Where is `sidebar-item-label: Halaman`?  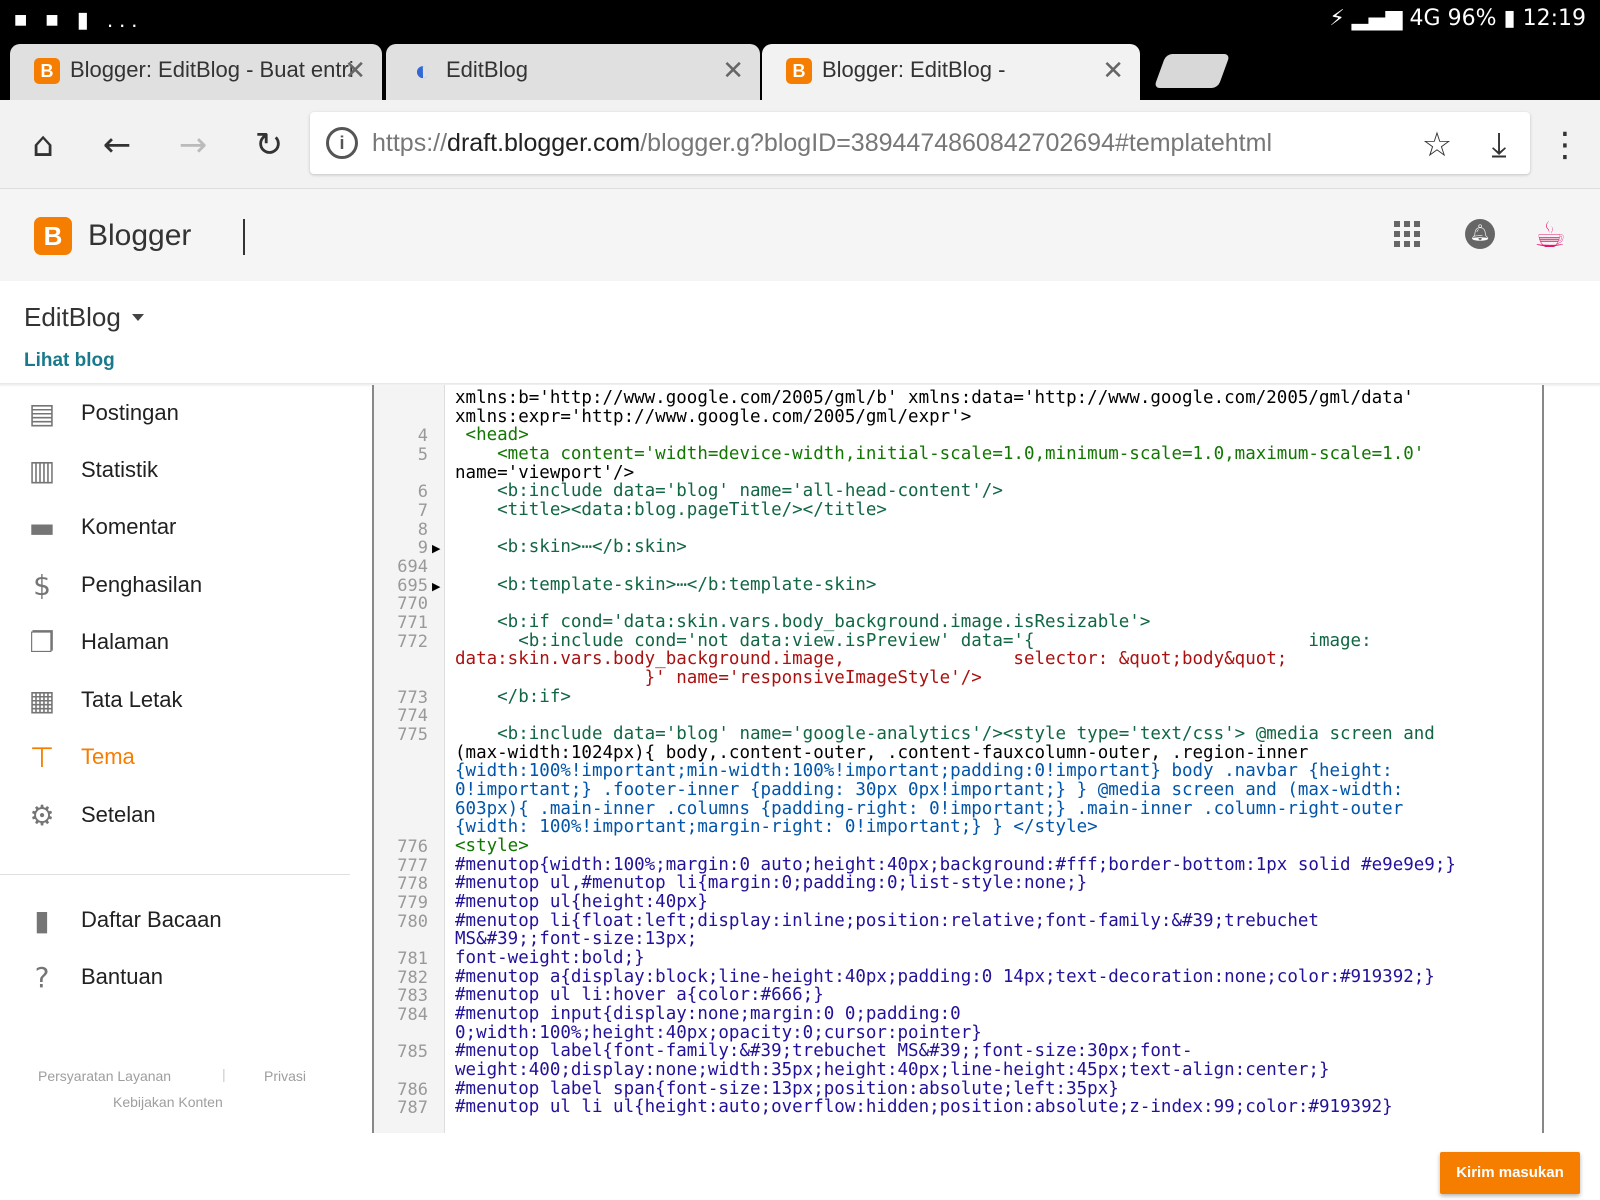
sidebar-item-label: Halaman is located at coordinates (125, 641).